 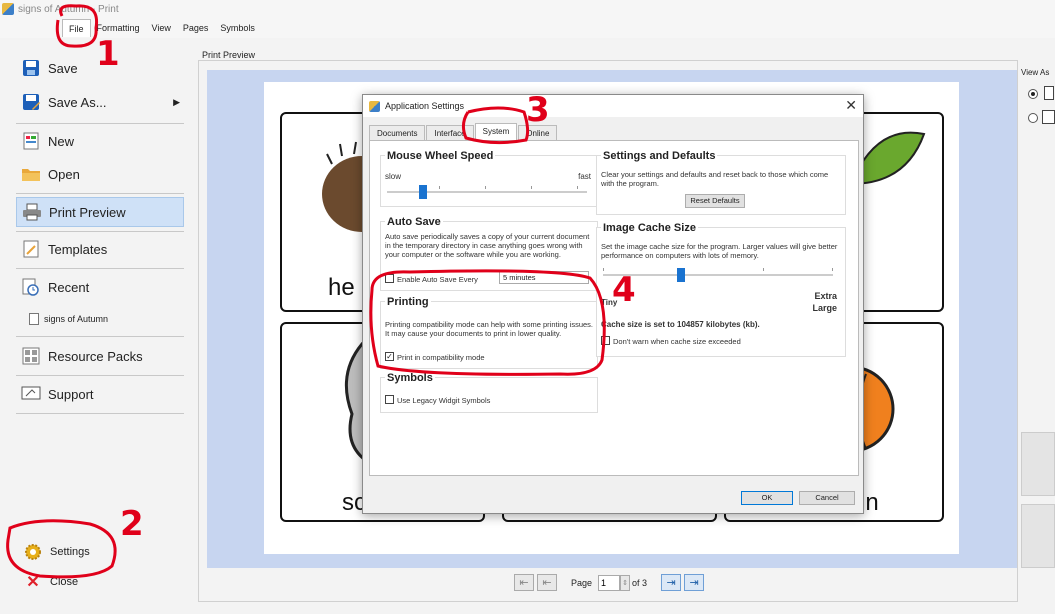 I want to click on annotation-circle-settings, so click(x=61, y=549).